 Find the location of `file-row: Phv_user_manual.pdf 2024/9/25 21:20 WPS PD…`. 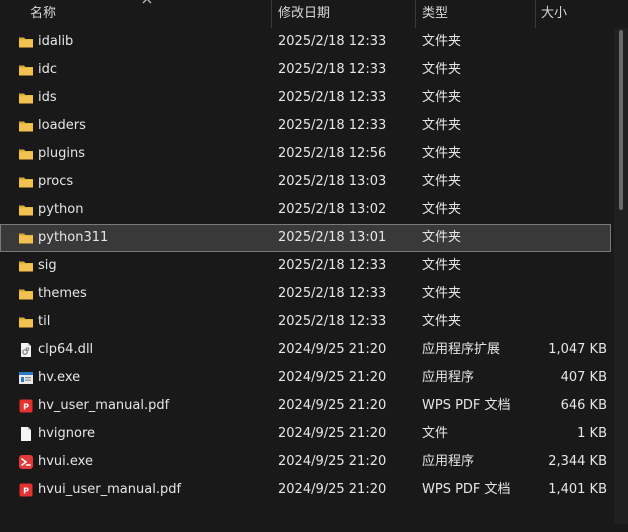

file-row: Phv_user_manual.pdf 2024/9/25 21:20 WPS PD… is located at coordinates (305, 406).